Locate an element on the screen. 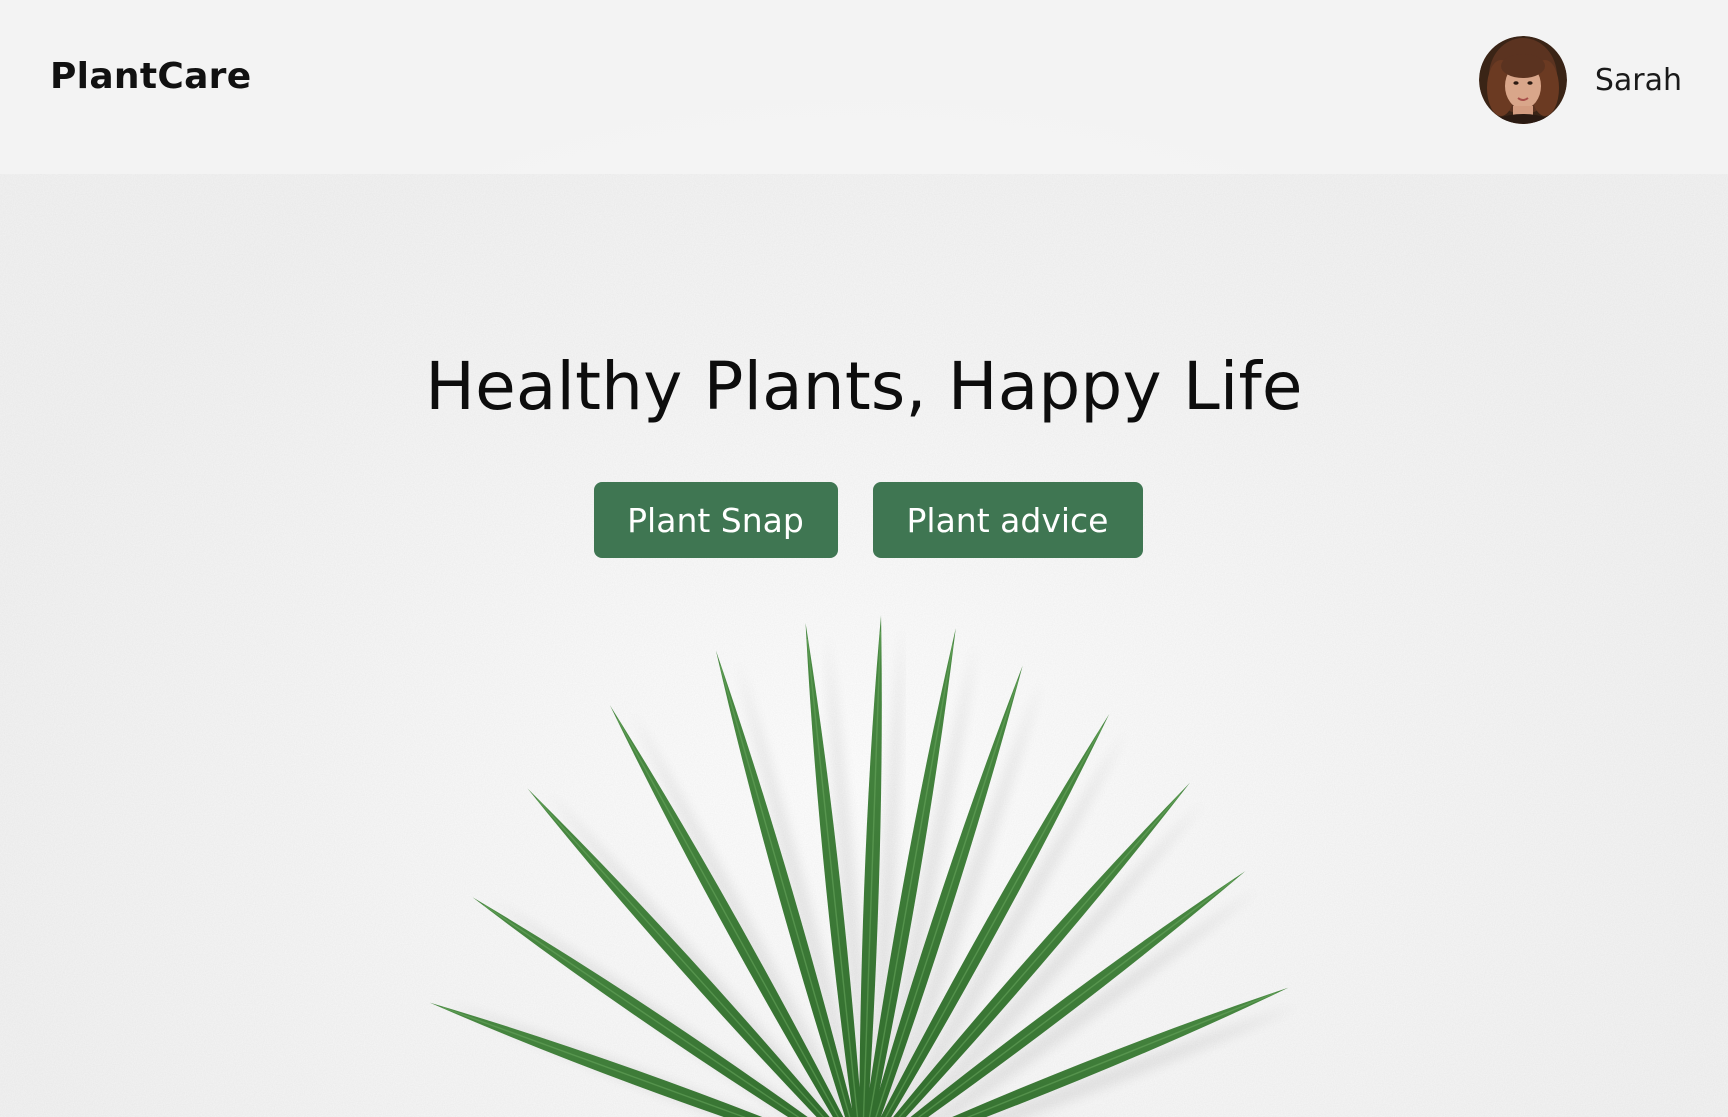 This screenshot has width=1728, height=1117. hero-headline: Healthy Plants, Happy Life is located at coordinates (864, 386).